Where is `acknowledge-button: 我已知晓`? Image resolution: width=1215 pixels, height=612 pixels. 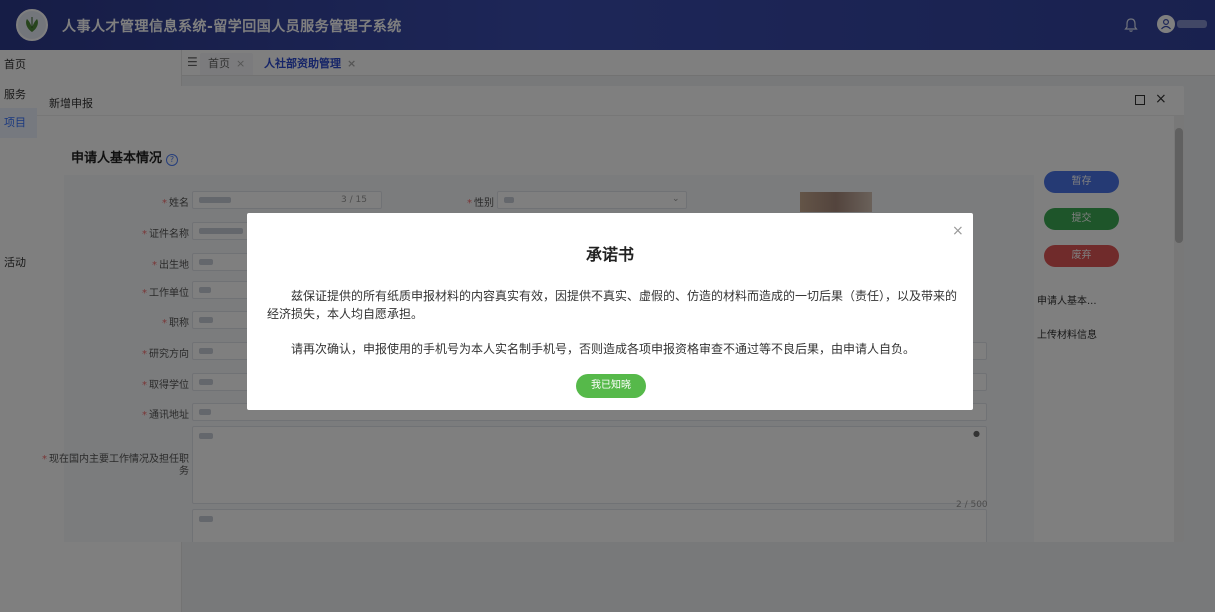 acknowledge-button: 我已知晓 is located at coordinates (611, 386).